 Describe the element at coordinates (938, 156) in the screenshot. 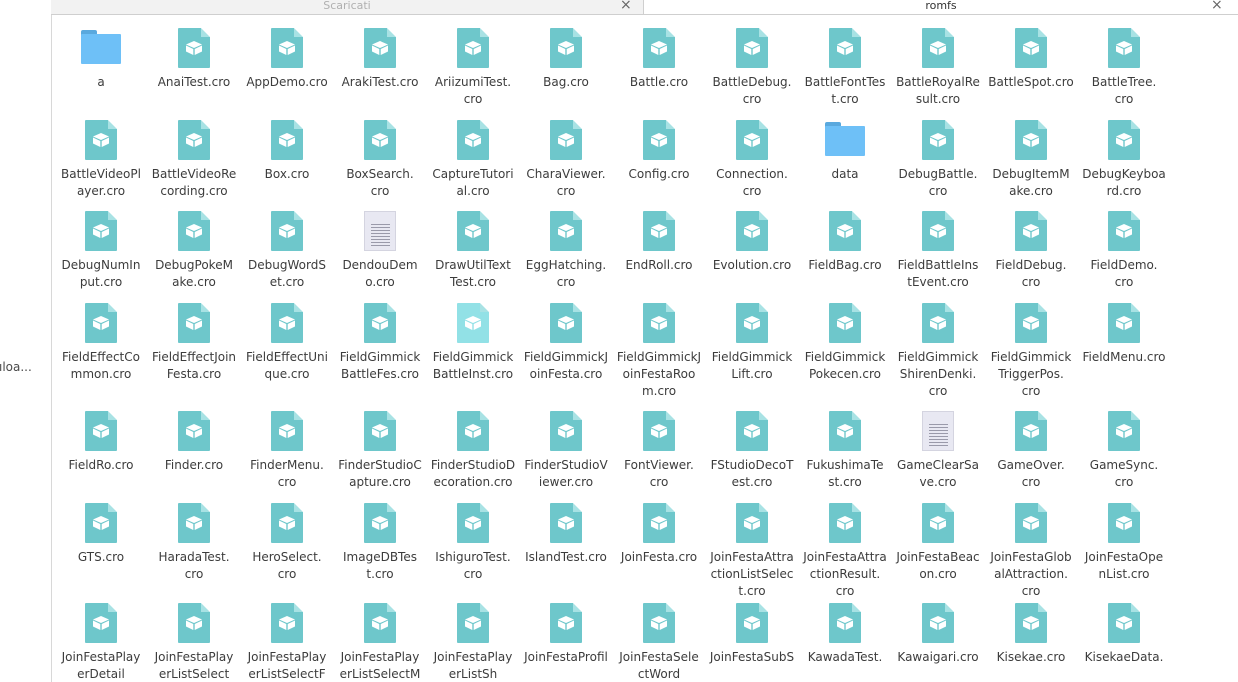

I see `file-item: DebugBattle. cro` at that location.